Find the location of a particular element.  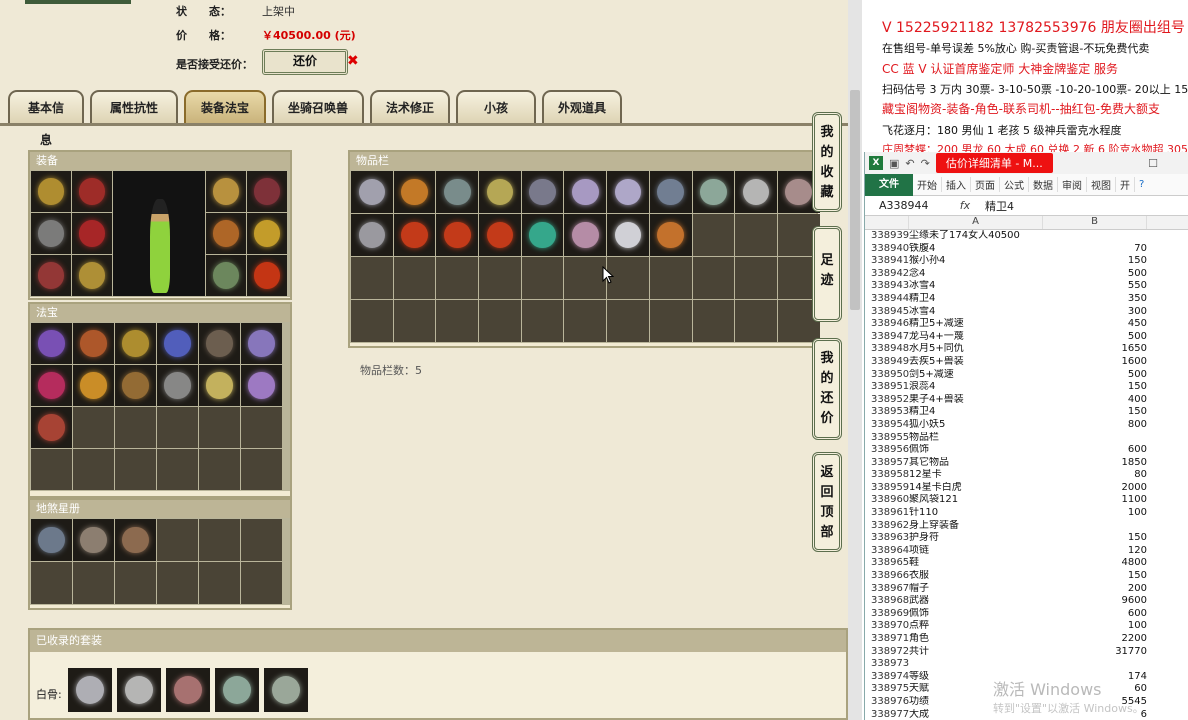

cell-a: 14星卡白虎 is located at coordinates (976, 488).